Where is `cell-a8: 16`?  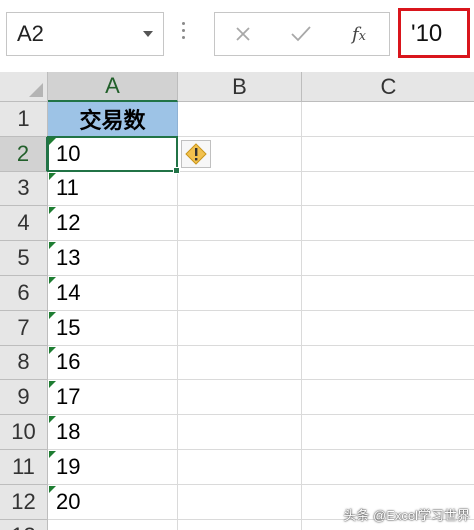
cell-a8: 16 is located at coordinates (113, 363).